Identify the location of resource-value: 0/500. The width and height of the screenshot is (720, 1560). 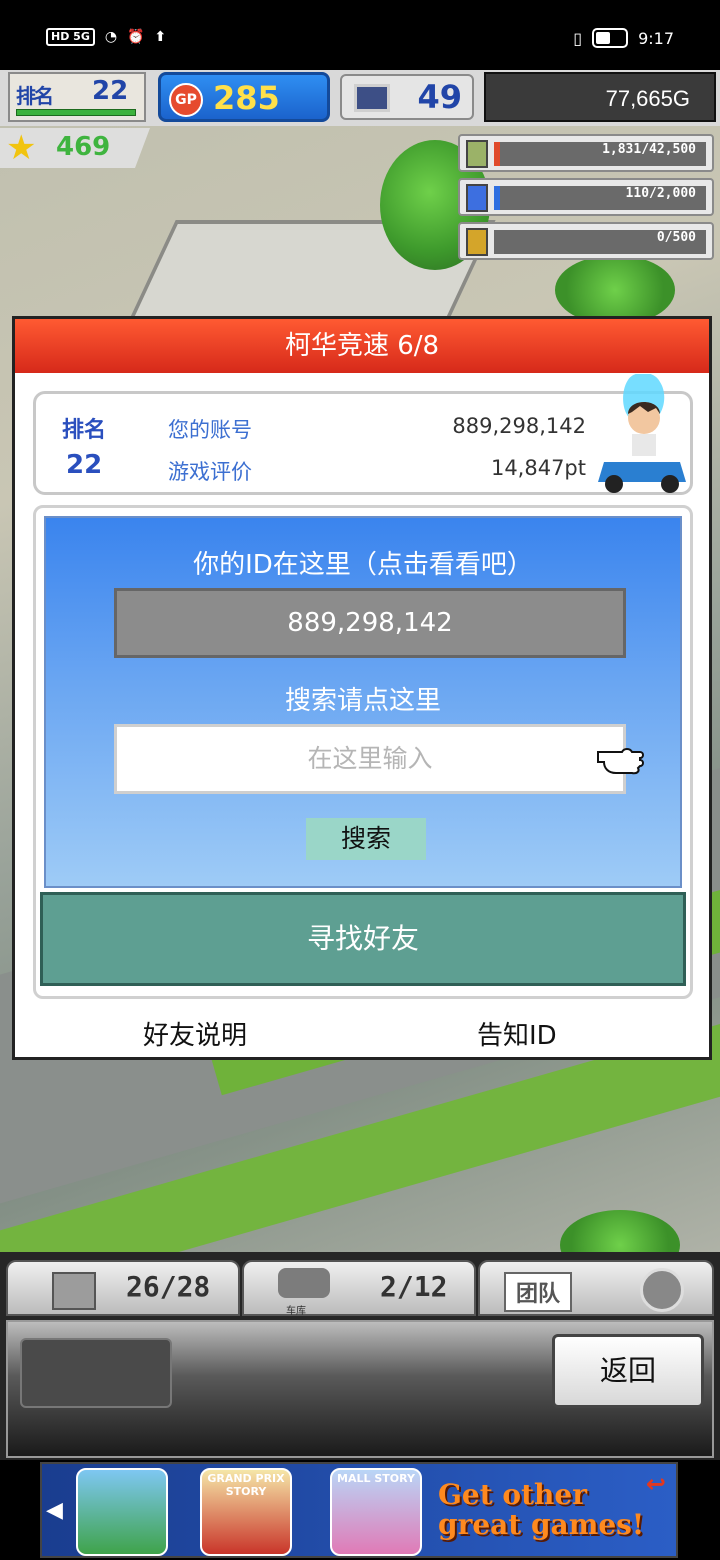
(676, 237).